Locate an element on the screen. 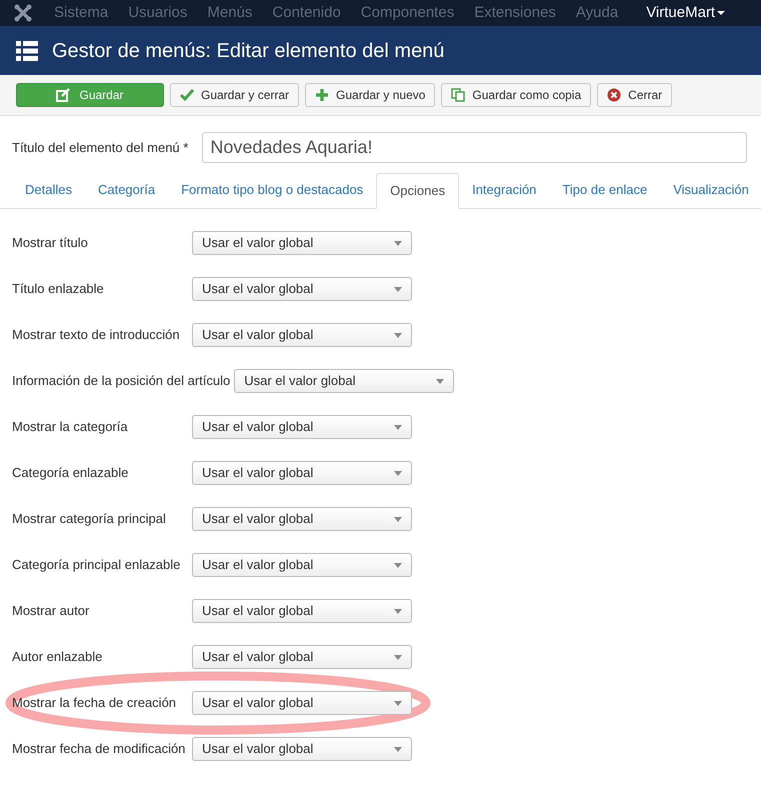 The image size is (761, 798). toolbar-button: Guardar y cerrar is located at coordinates (235, 95).